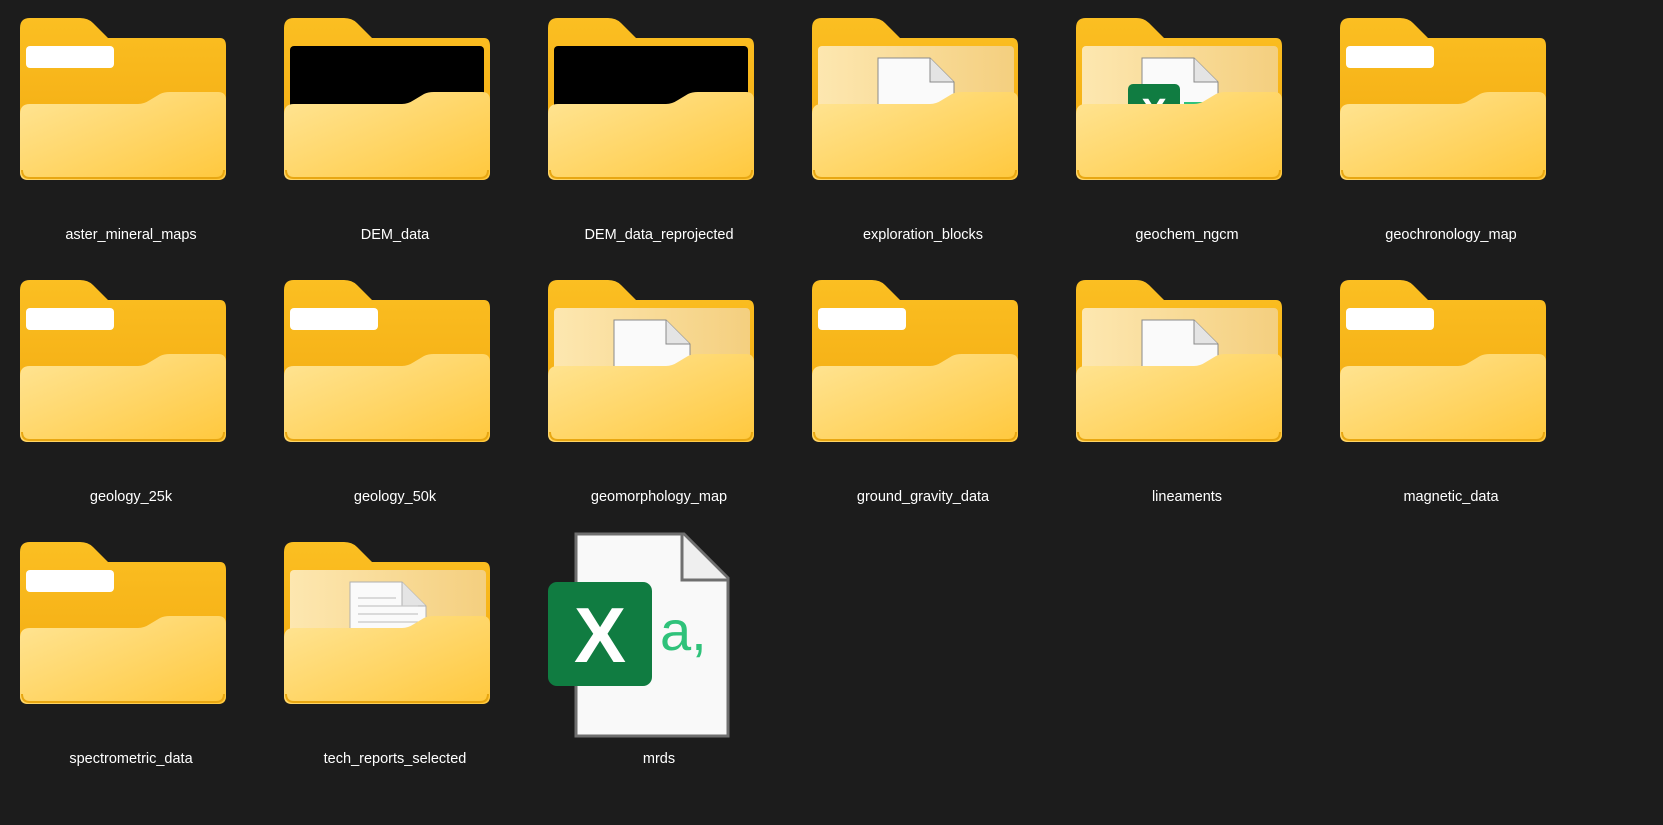  I want to click on svg-text: X, so click(600, 635).